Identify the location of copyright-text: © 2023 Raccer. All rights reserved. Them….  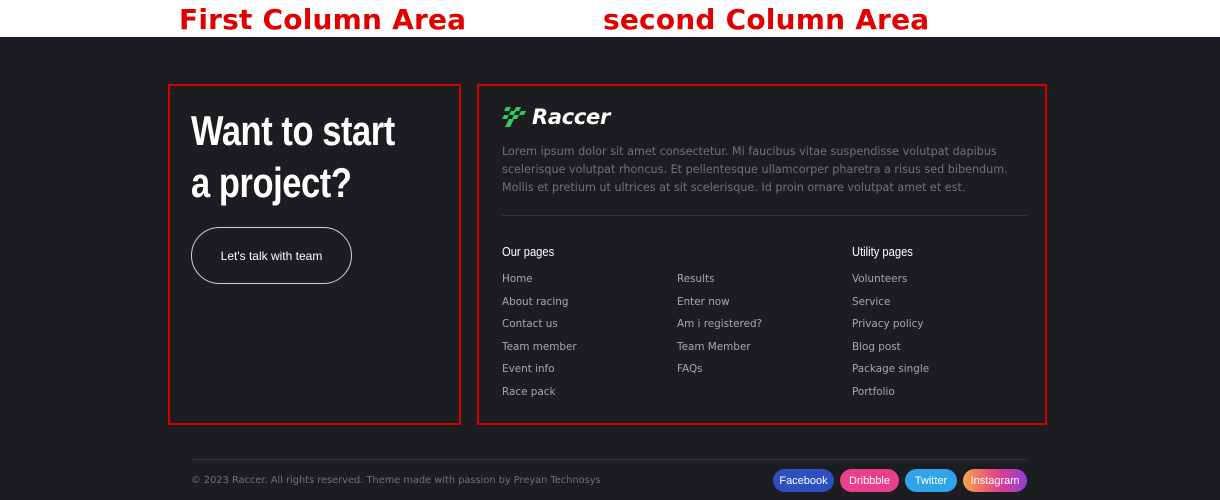
(396, 480).